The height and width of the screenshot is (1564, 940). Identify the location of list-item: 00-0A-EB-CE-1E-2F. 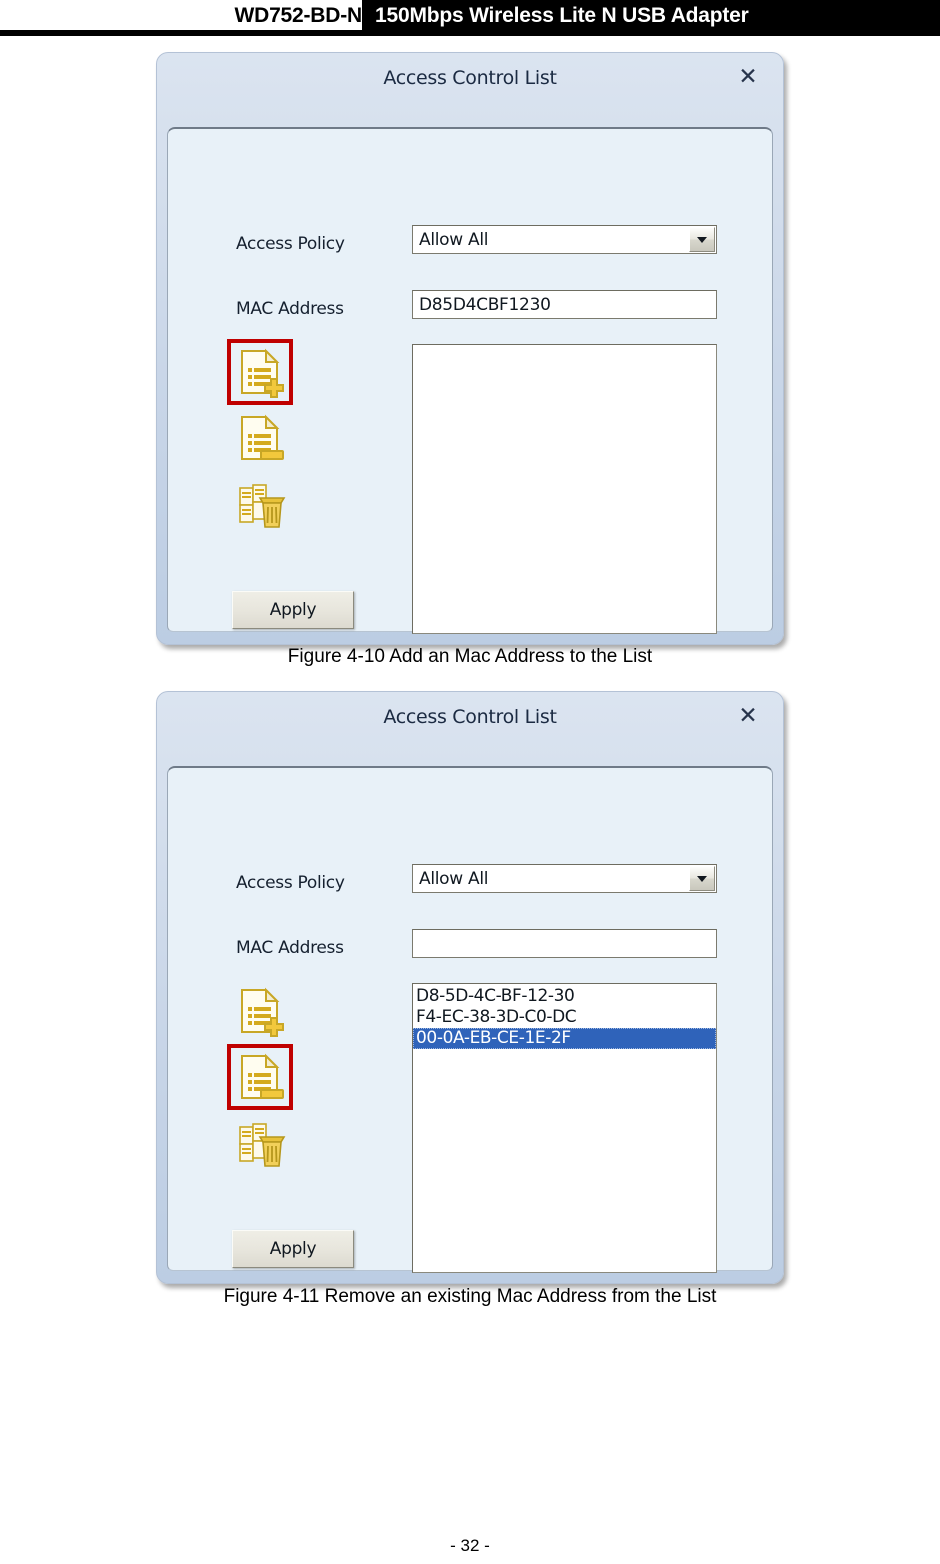
(564, 1038).